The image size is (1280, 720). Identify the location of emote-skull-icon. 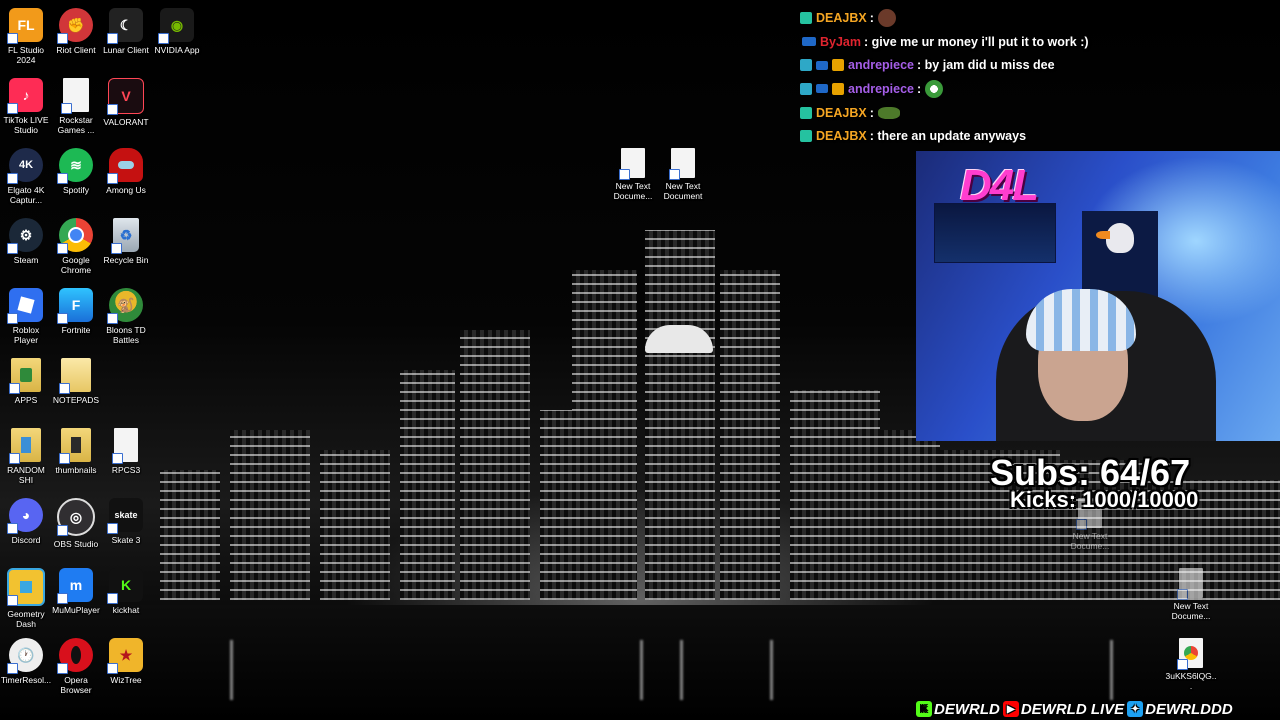
(934, 88).